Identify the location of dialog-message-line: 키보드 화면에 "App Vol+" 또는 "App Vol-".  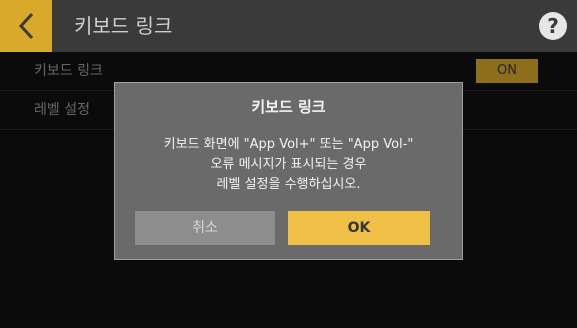
(288, 144).